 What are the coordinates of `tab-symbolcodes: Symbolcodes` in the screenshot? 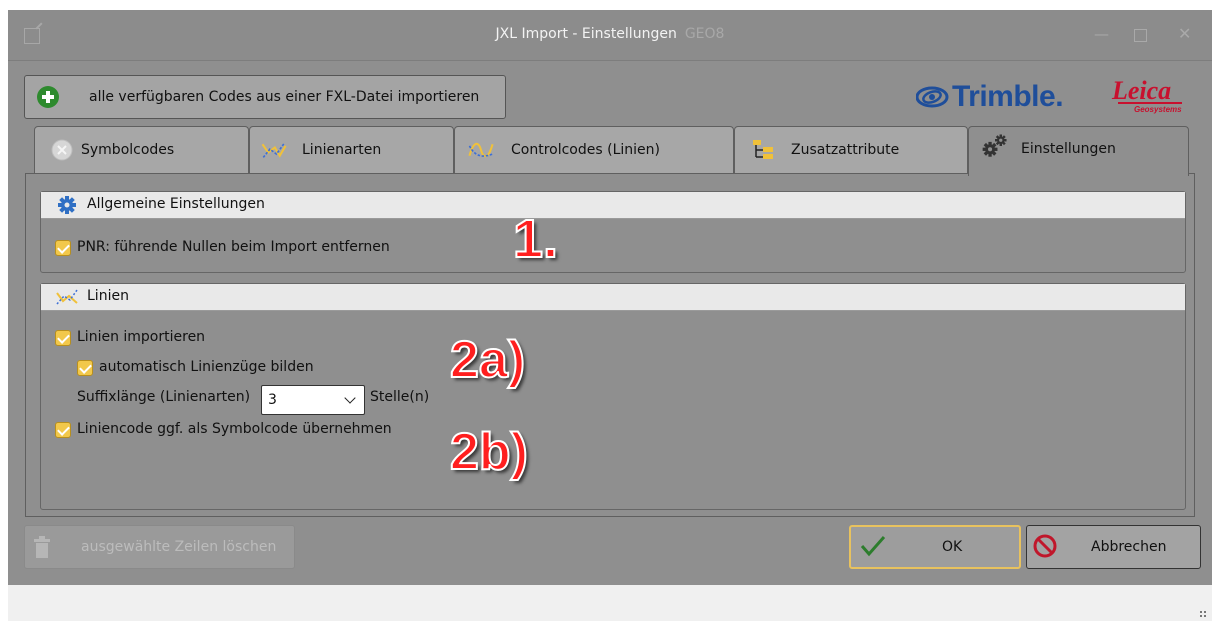 It's located at (141, 150).